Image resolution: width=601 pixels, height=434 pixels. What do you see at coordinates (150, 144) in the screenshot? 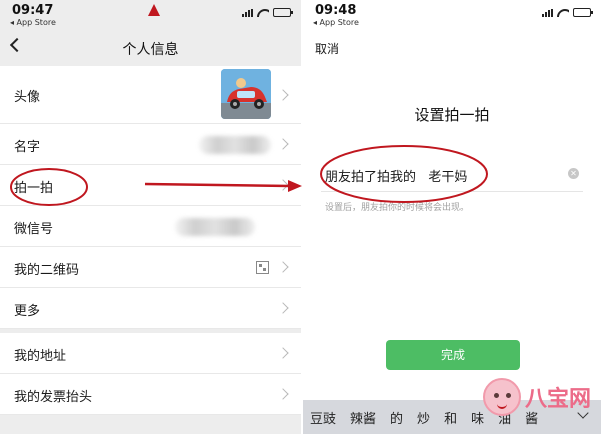
I see `profile-row-name: 名字` at bounding box center [150, 144].